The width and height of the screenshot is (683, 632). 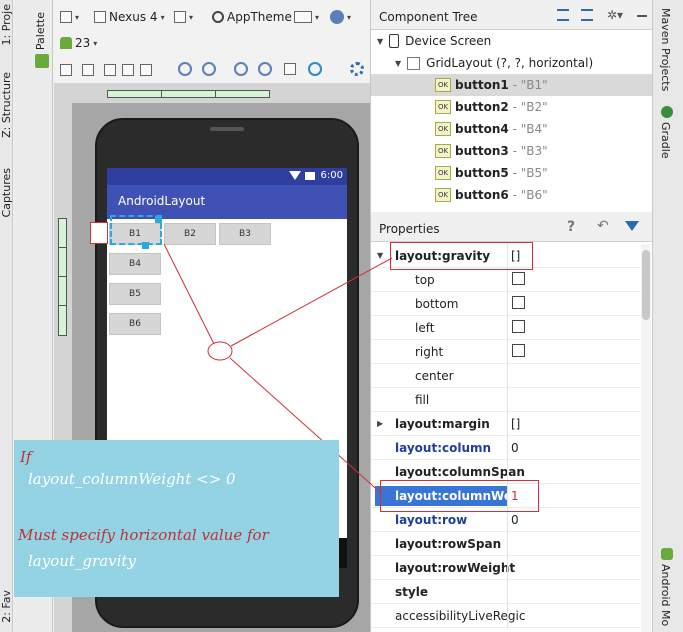 I want to click on note-line-2: layout_columnWeight <> 0, so click(x=132, y=479).